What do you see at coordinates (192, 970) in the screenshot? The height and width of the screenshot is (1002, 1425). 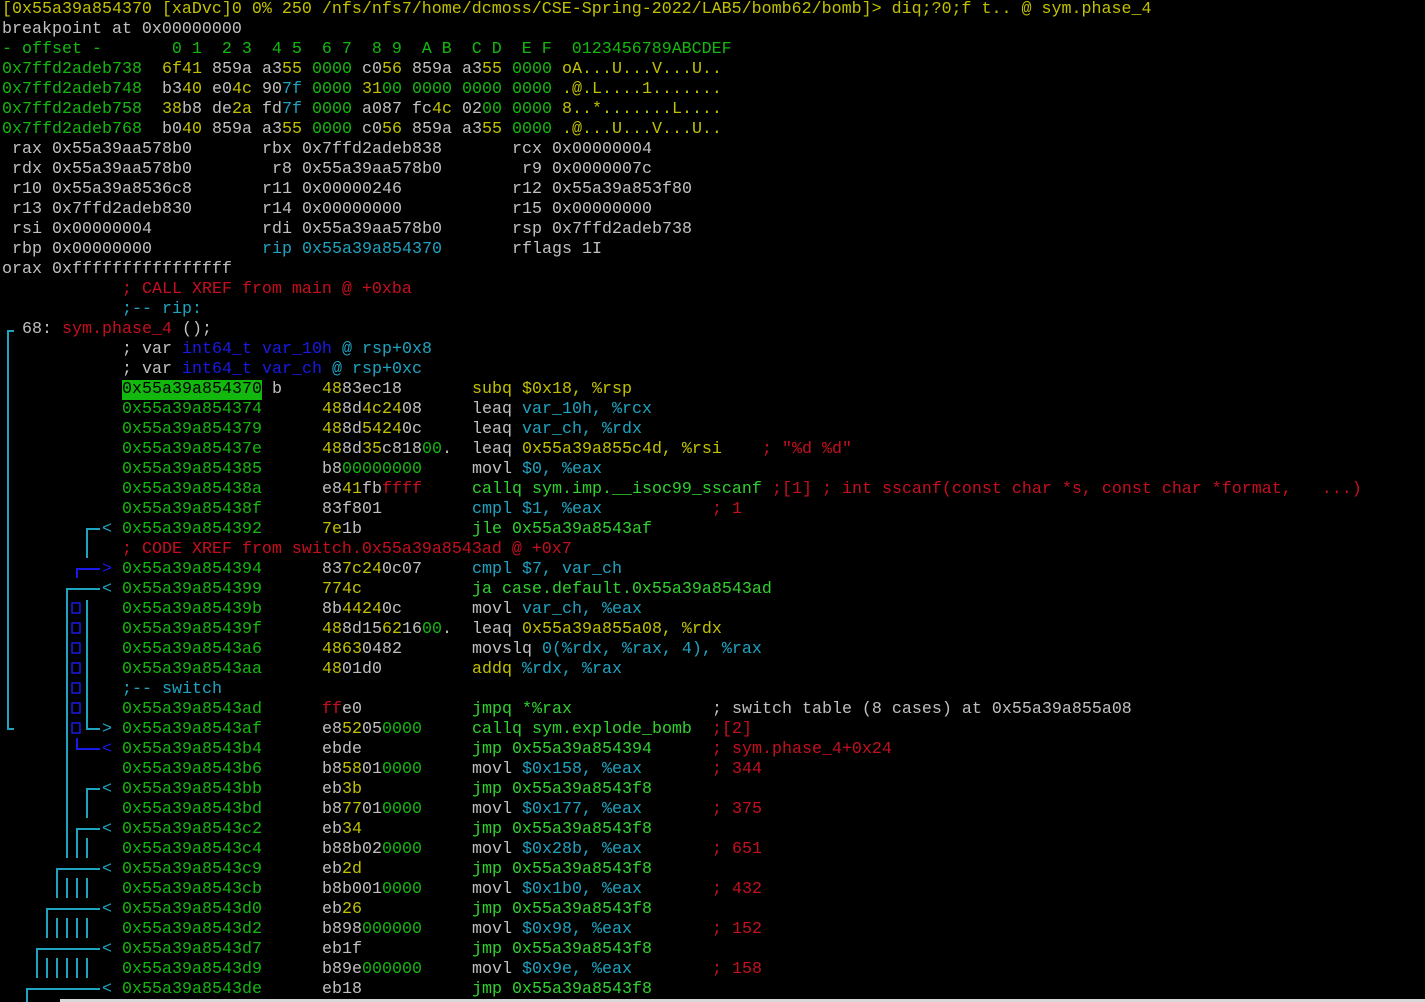 I see `instruction-address: 0x55a39a8543d9` at bounding box center [192, 970].